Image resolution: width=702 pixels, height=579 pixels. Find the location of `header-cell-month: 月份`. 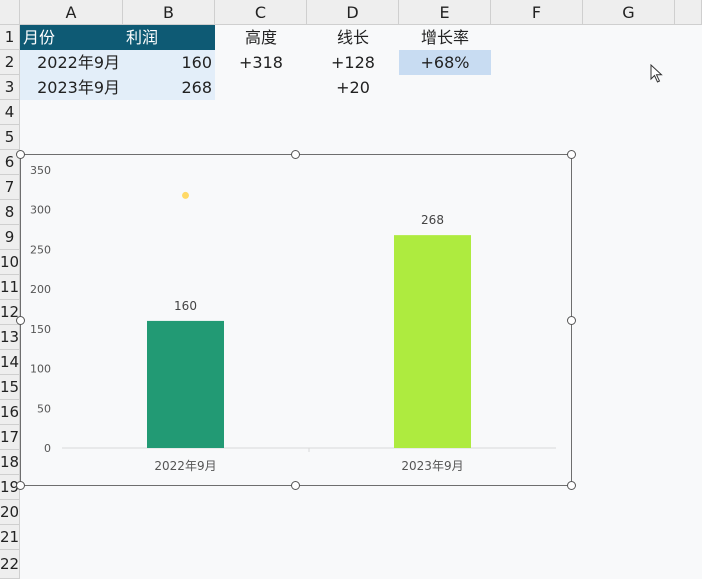

header-cell-month: 月份 is located at coordinates (71, 37).